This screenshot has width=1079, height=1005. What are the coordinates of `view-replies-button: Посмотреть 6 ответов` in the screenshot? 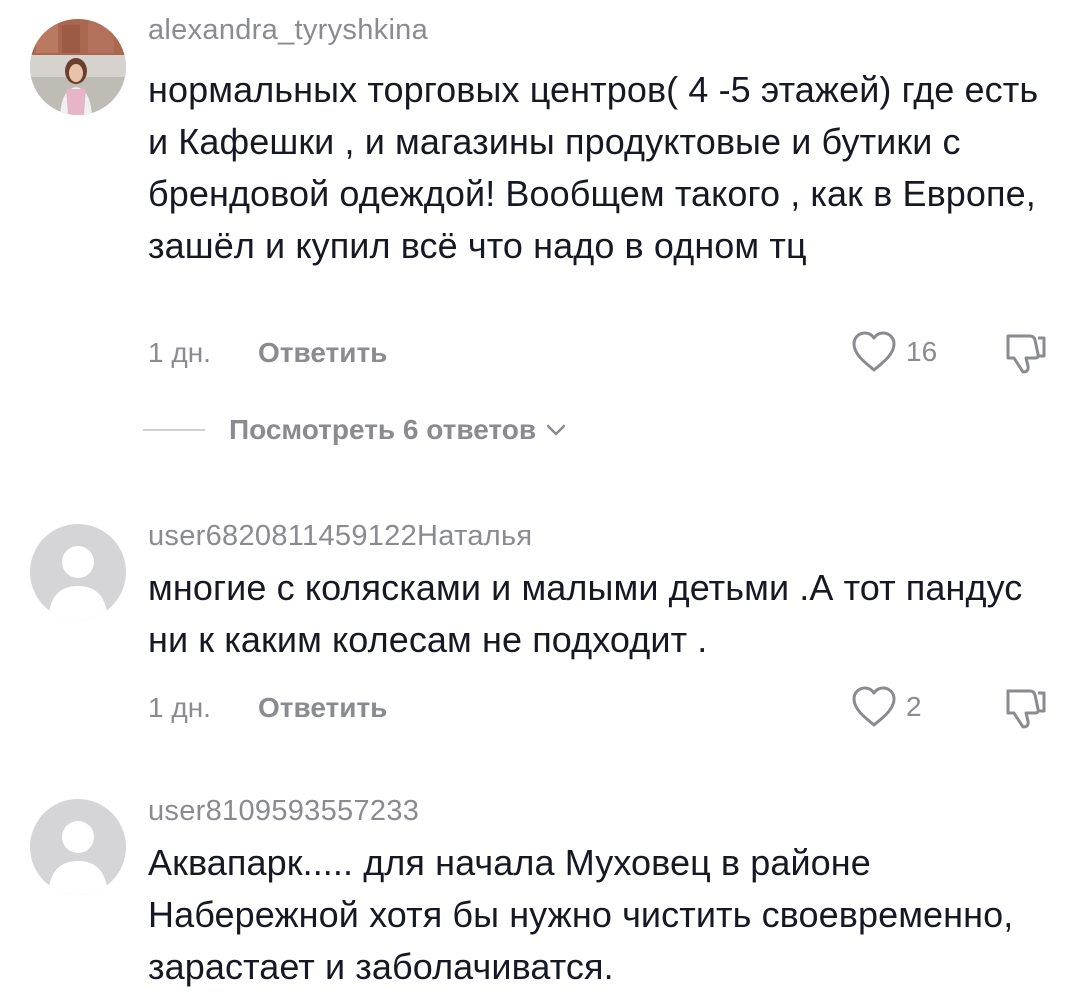 It's located at (355, 430).